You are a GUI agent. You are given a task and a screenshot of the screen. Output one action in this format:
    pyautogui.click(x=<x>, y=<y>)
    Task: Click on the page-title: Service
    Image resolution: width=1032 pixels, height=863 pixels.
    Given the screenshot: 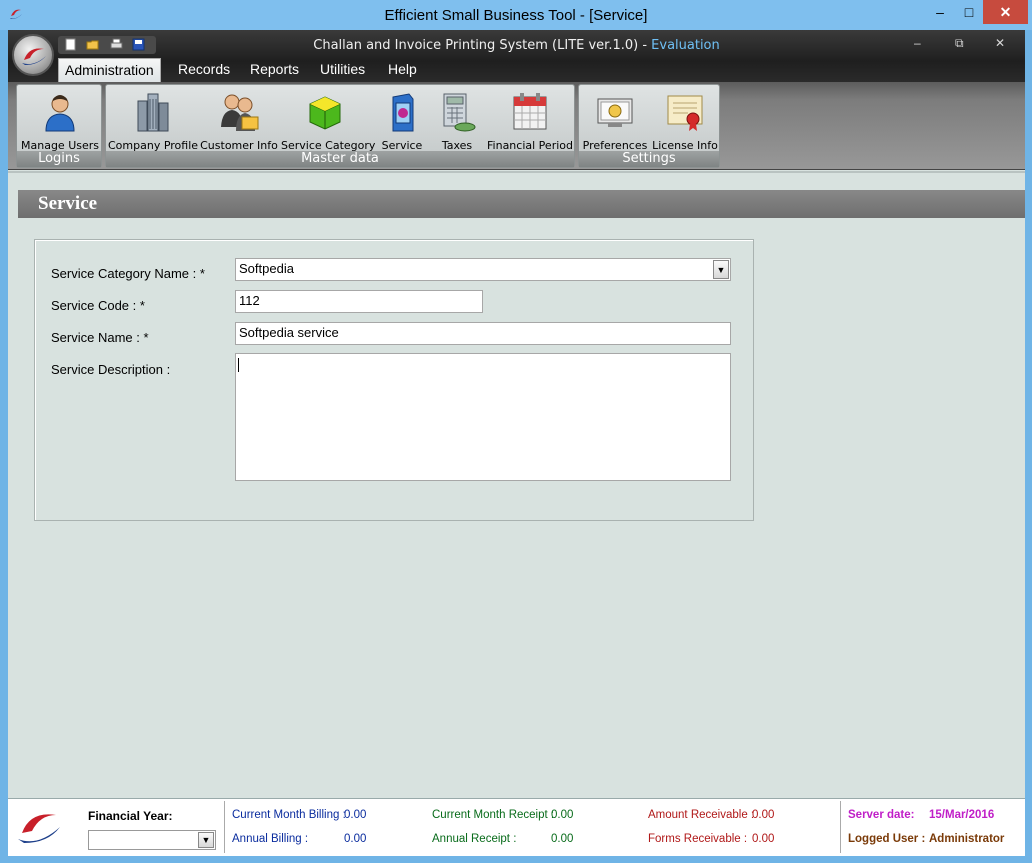 What is the action you would take?
    pyautogui.click(x=521, y=204)
    